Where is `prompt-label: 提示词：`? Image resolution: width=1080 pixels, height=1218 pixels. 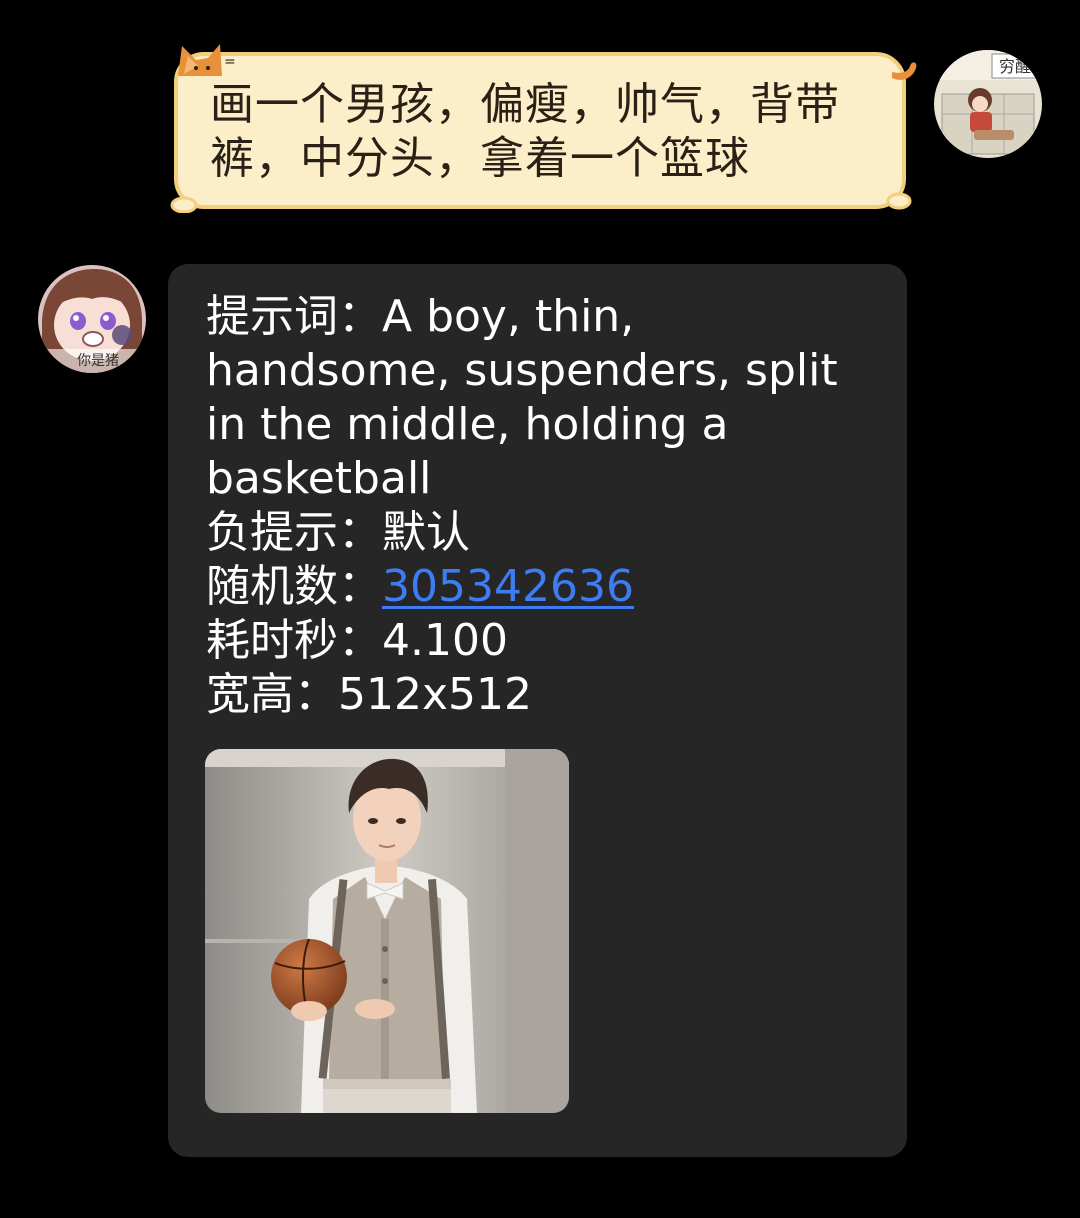
prompt-label: 提示词： is located at coordinates (294, 316).